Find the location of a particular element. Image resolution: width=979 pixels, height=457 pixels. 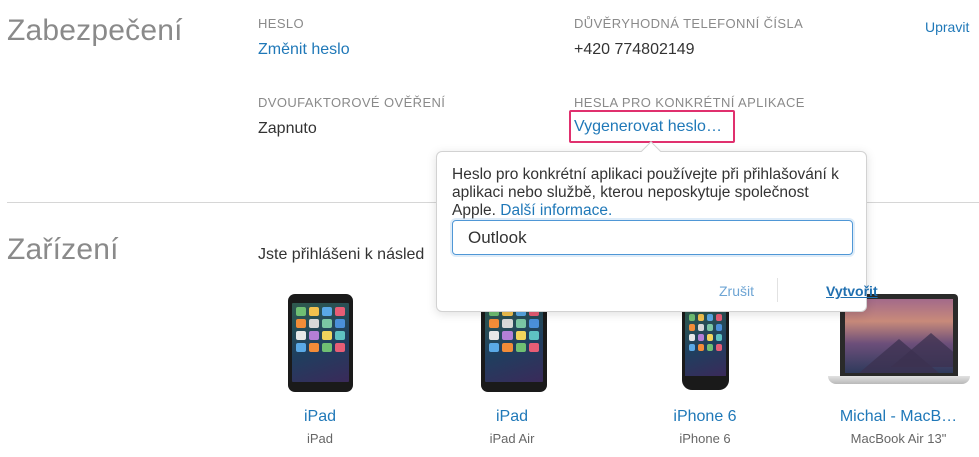

devices-intro-text: Jste přihlášeni k násled is located at coordinates (341, 254).